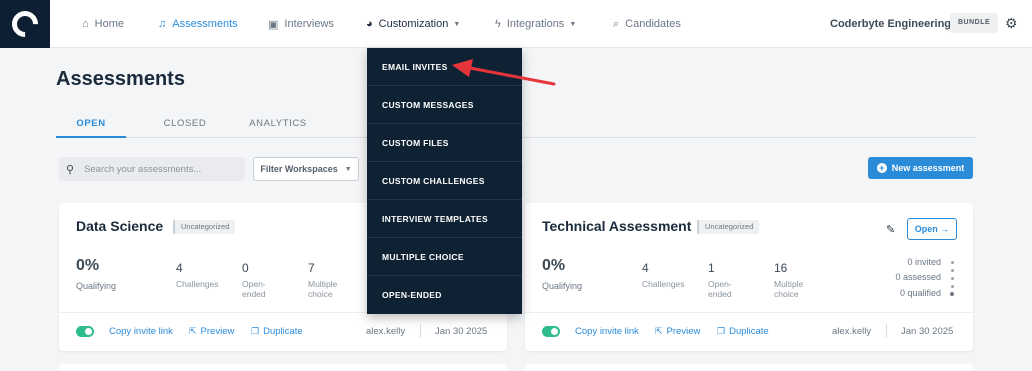  I want to click on assessments-icon: ♫, so click(162, 24).